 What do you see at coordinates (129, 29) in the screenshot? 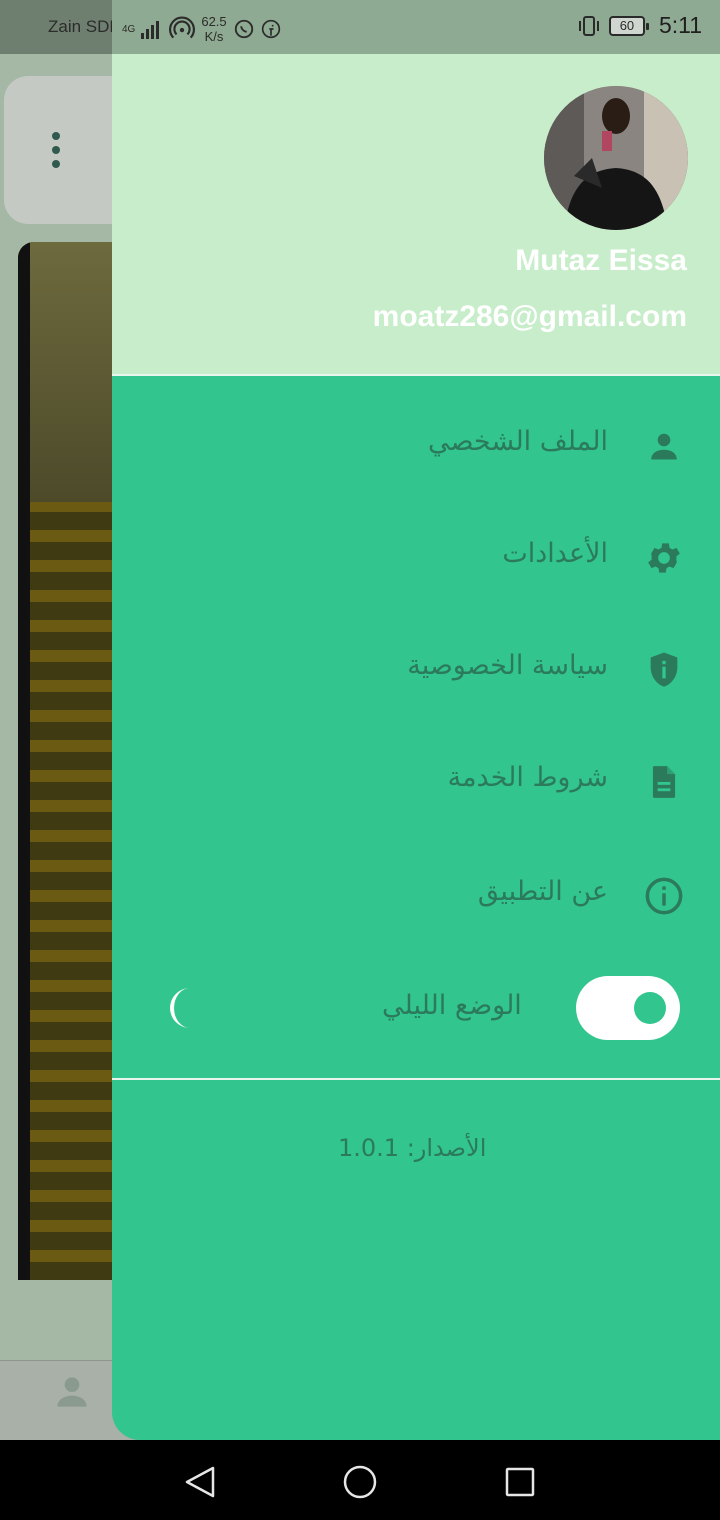
I see `network-type-icon: 4G` at bounding box center [129, 29].